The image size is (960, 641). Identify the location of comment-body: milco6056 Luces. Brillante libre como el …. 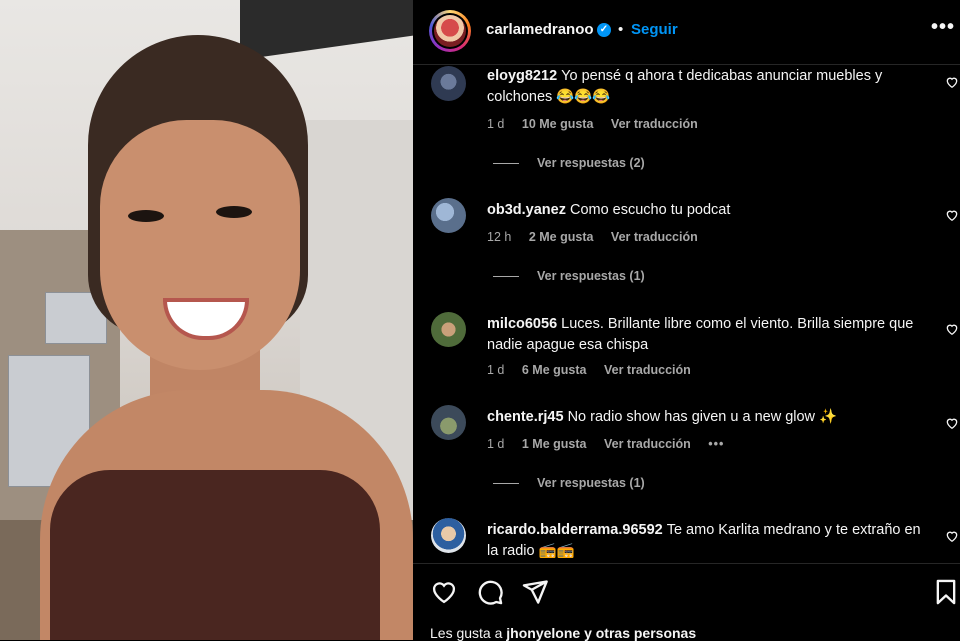
(707, 335).